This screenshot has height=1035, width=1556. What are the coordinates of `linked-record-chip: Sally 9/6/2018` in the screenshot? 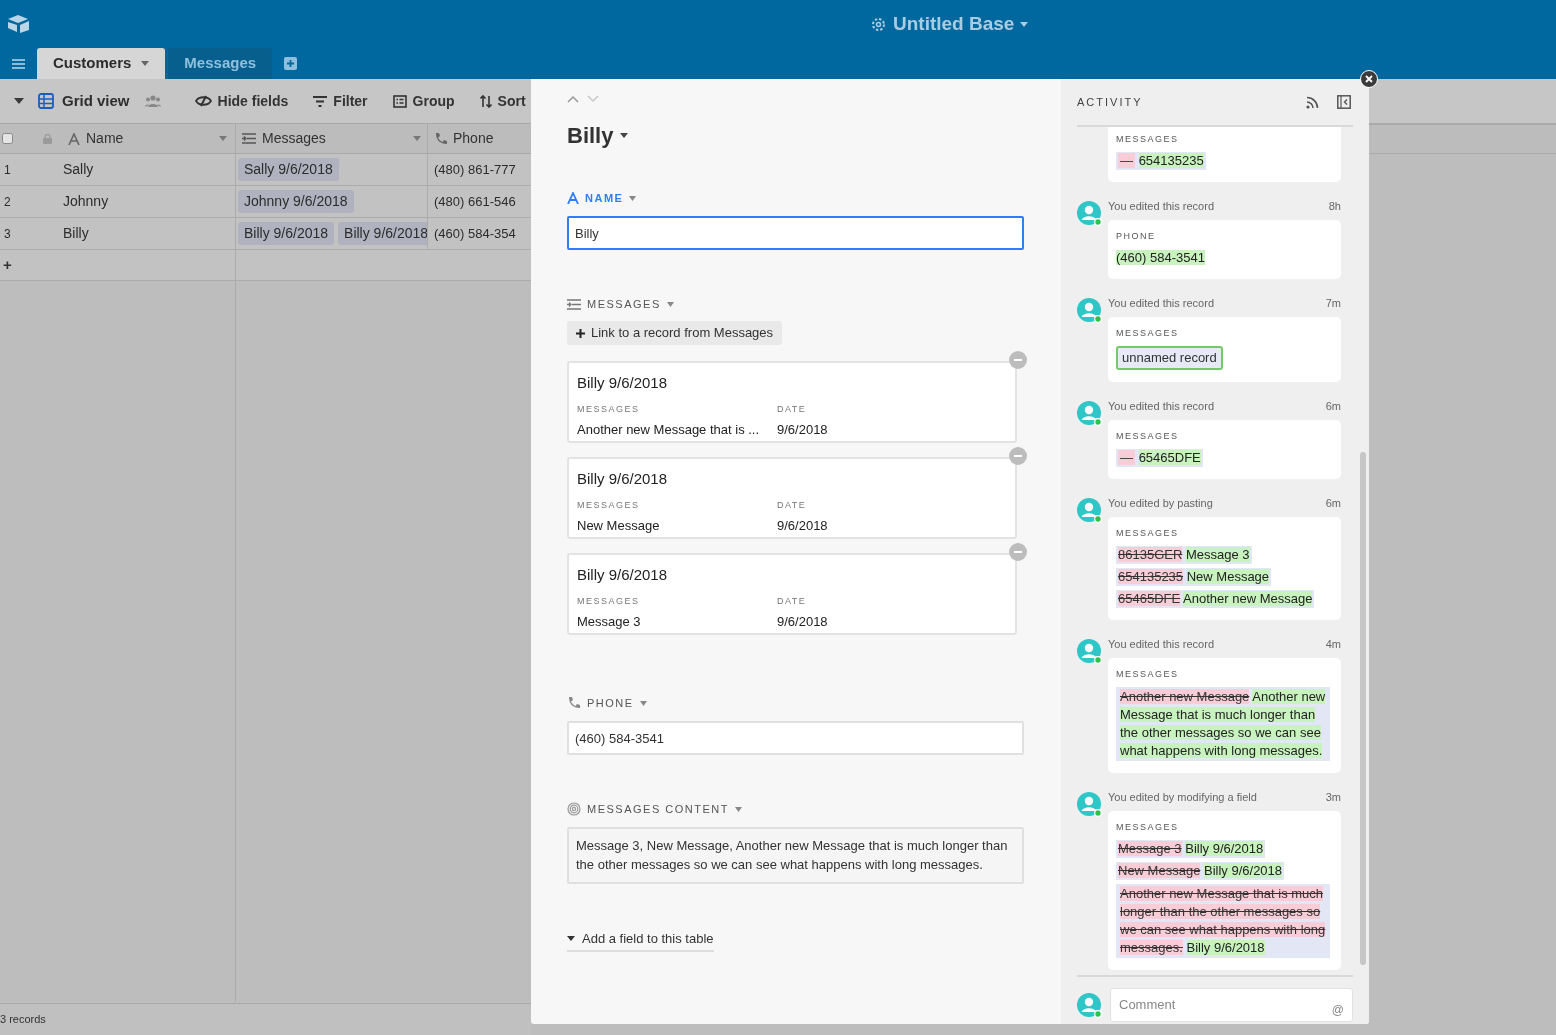 It's located at (288, 169).